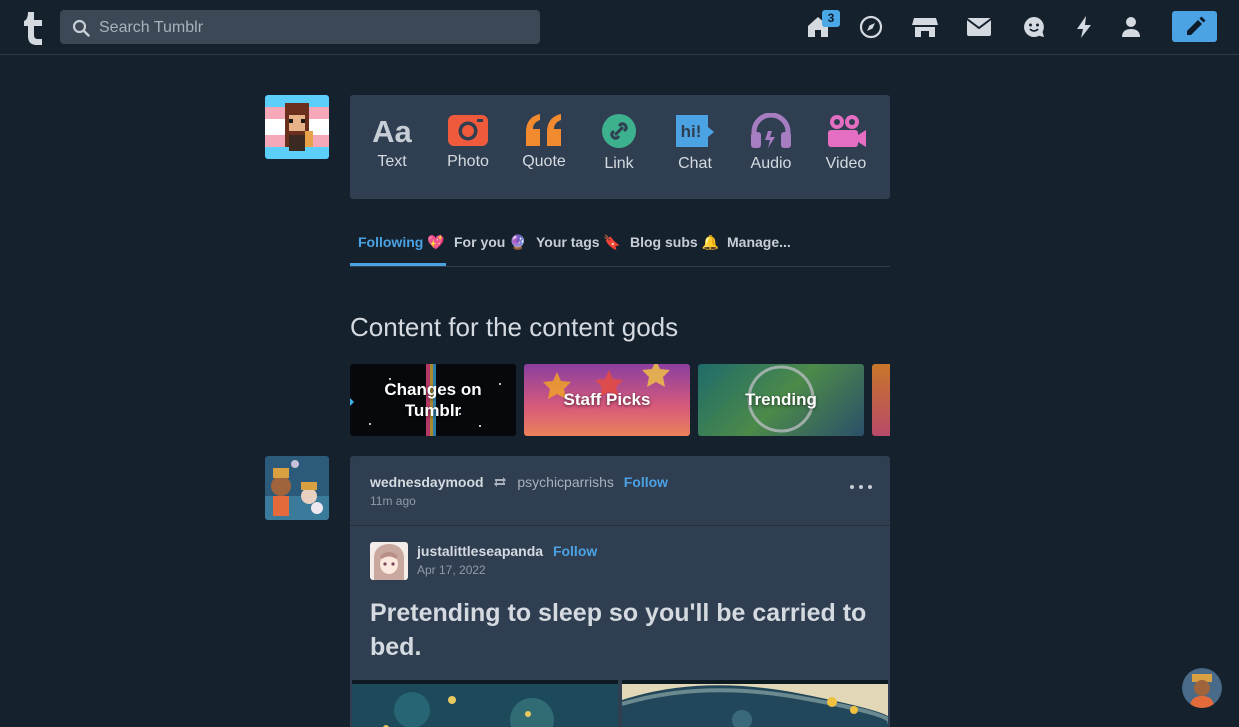 The height and width of the screenshot is (727, 1239). What do you see at coordinates (691, 131) in the screenshot?
I see `svg-text: hi!` at bounding box center [691, 131].